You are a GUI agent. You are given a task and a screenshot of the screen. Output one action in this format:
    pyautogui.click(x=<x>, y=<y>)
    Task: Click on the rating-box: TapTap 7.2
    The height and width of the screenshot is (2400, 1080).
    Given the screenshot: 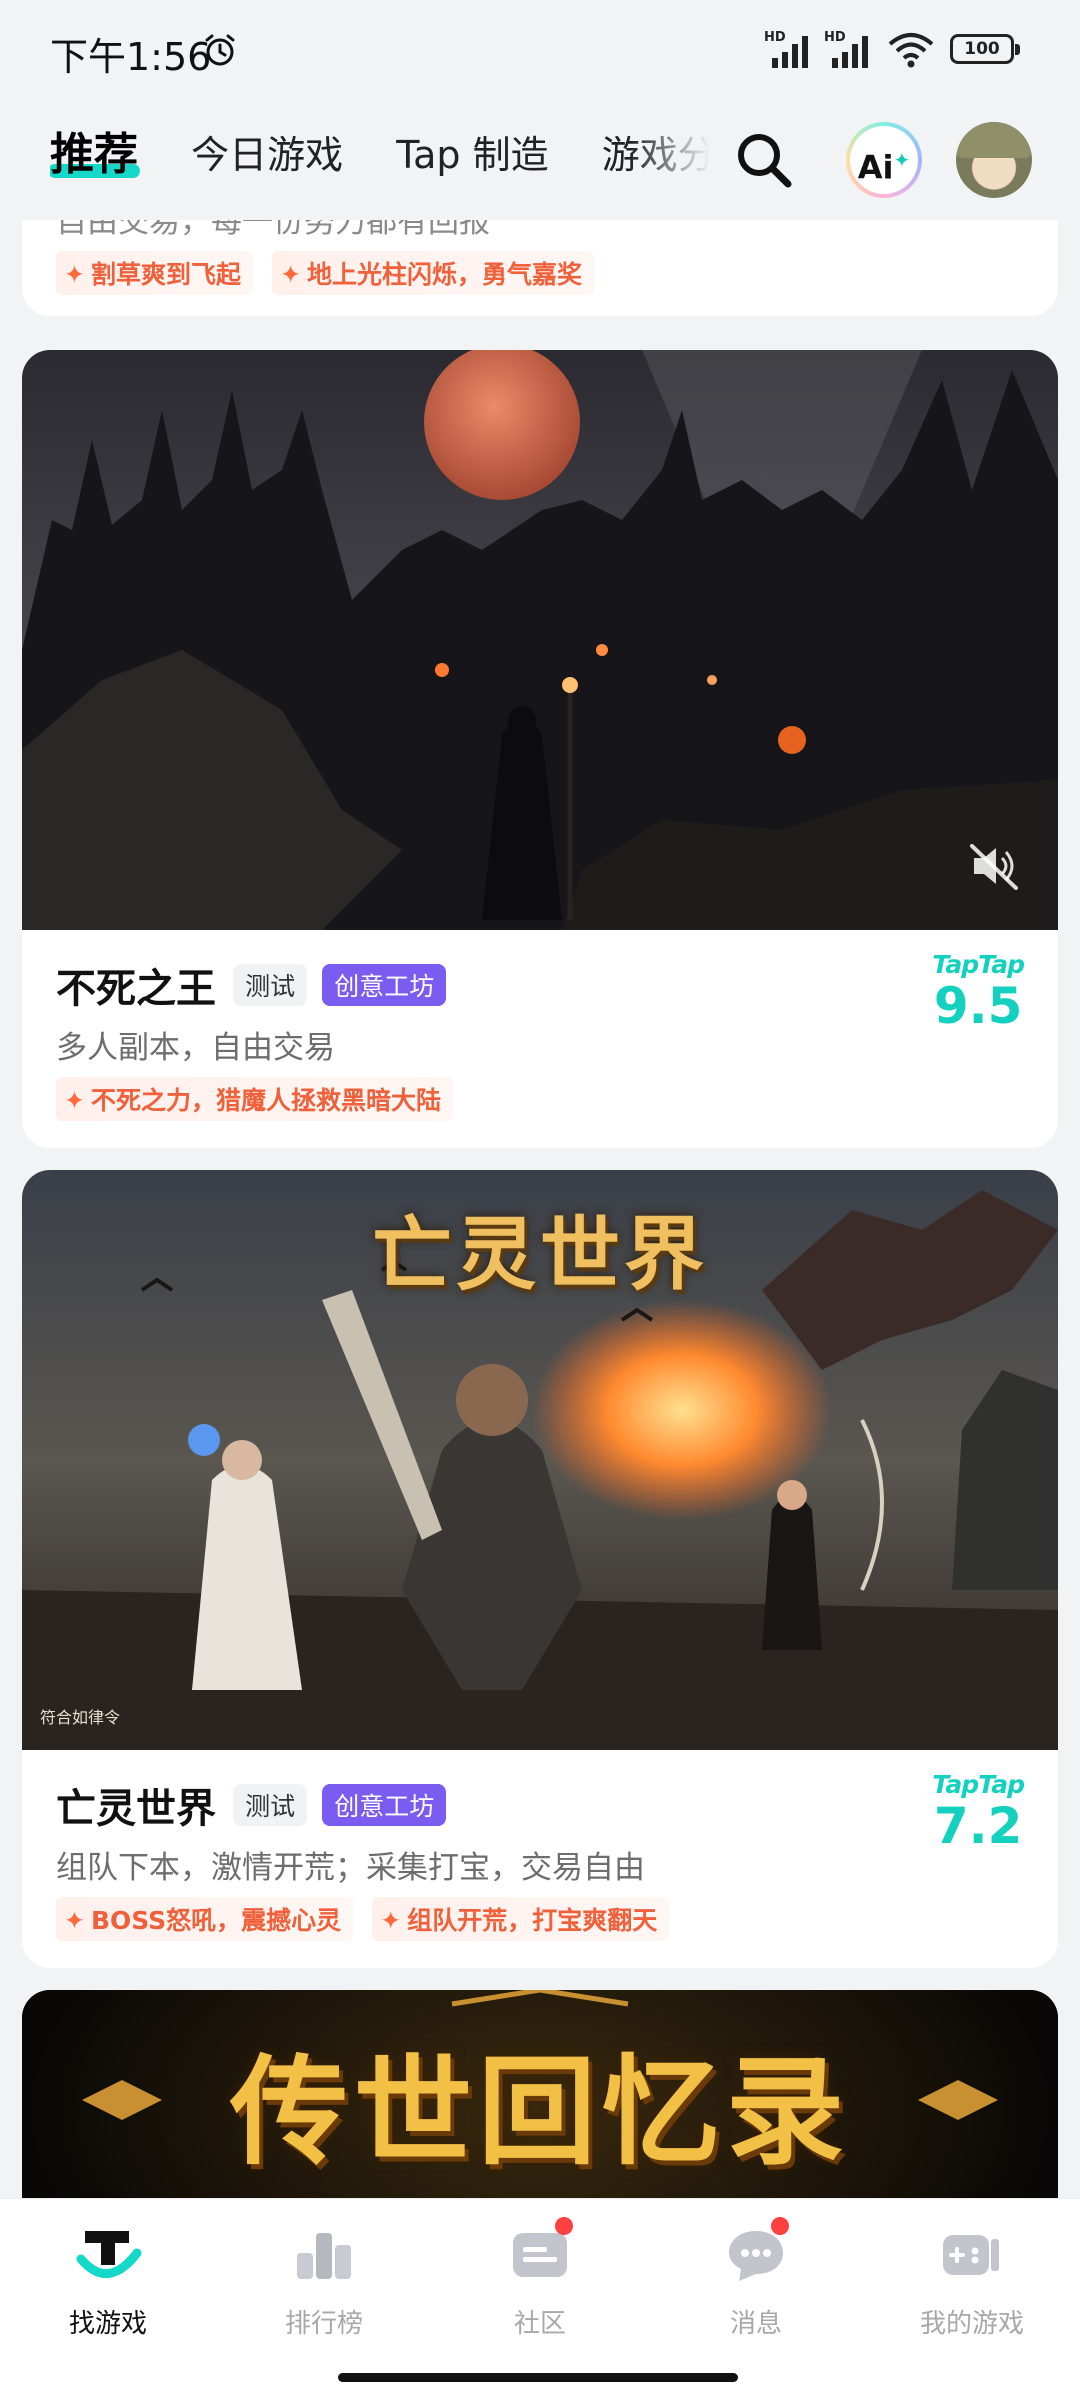 What is the action you would take?
    pyautogui.click(x=978, y=1812)
    